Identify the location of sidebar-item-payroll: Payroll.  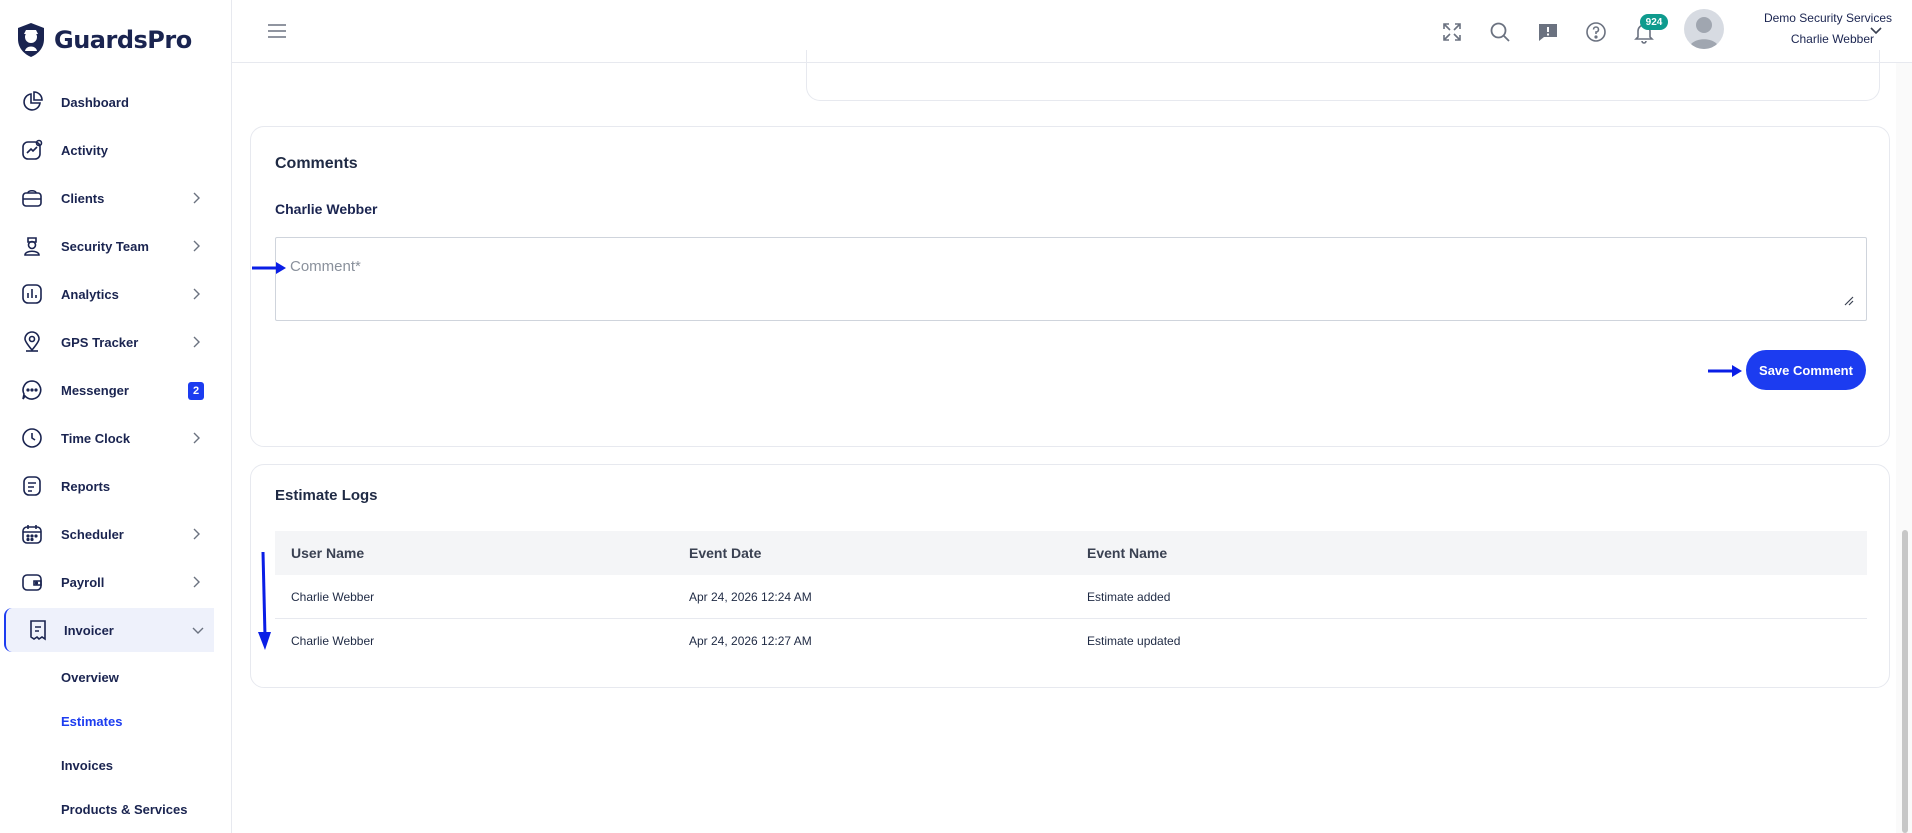
(108, 582).